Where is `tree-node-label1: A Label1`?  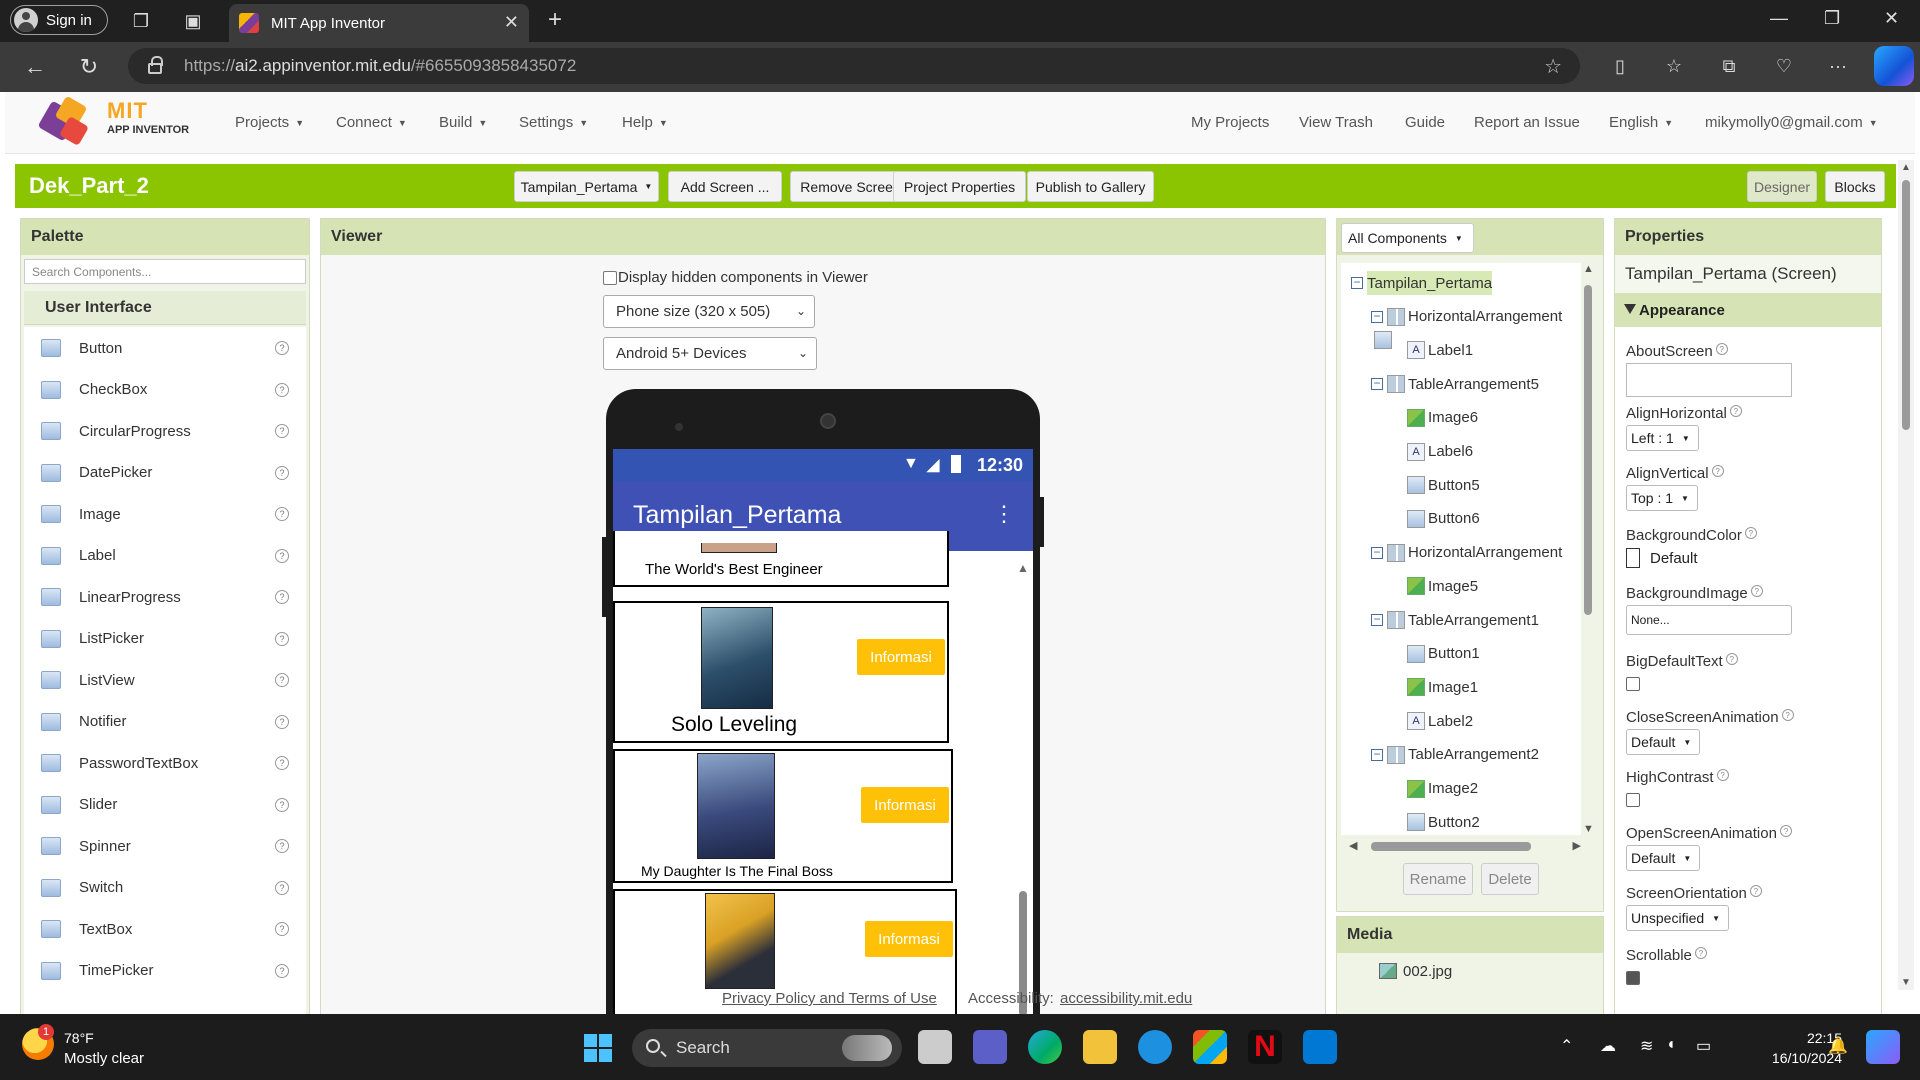 tree-node-label1: A Label1 is located at coordinates (1440, 350).